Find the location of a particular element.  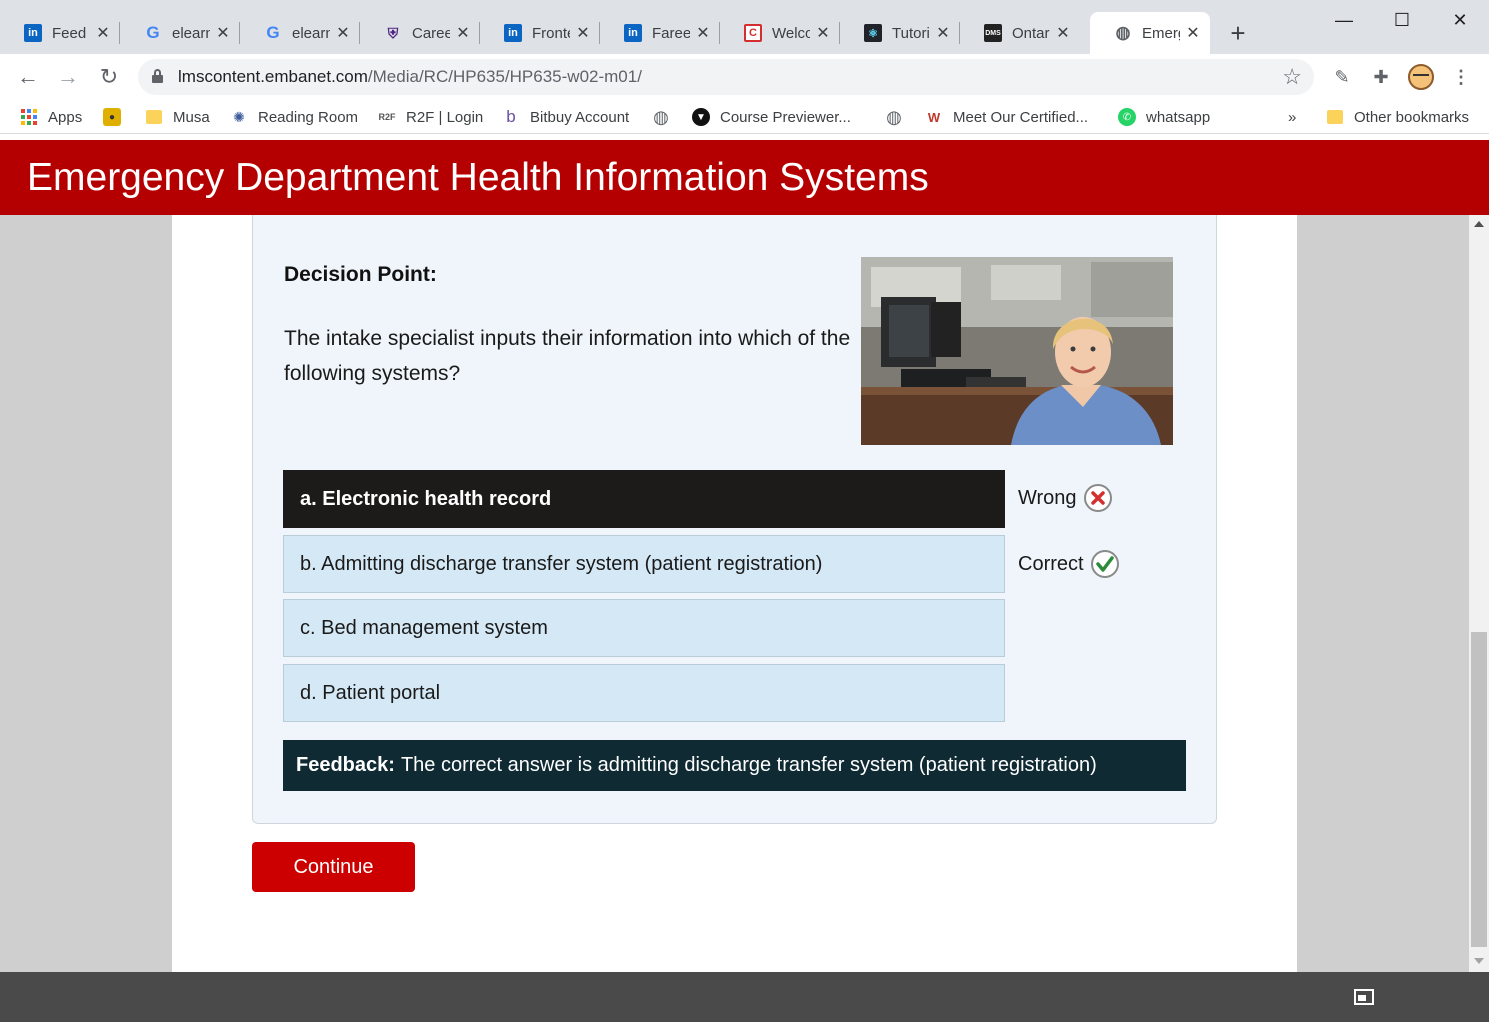

bookmark-label: Bitbuy Account is located at coordinates (580, 117).